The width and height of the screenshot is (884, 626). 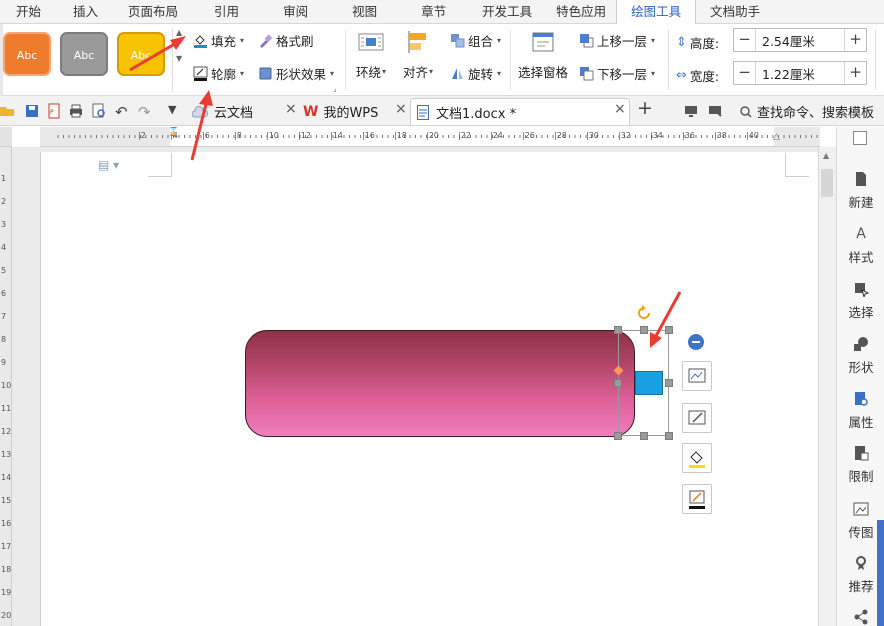 I want to click on outline-button: 轮廓 ▾, so click(x=218, y=73).